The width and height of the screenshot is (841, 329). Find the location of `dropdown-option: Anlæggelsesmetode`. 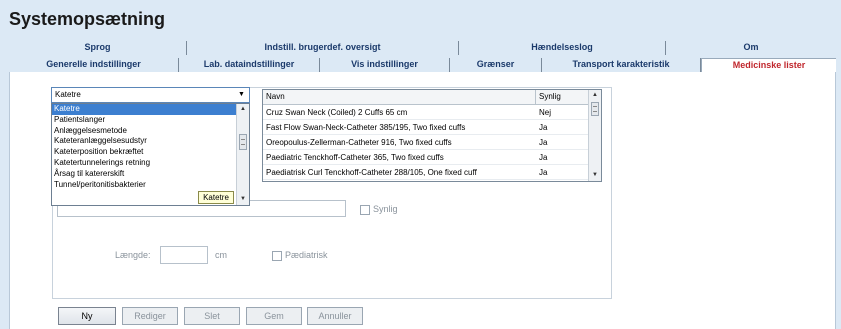

dropdown-option: Anlæggelsesmetode is located at coordinates (150, 131).